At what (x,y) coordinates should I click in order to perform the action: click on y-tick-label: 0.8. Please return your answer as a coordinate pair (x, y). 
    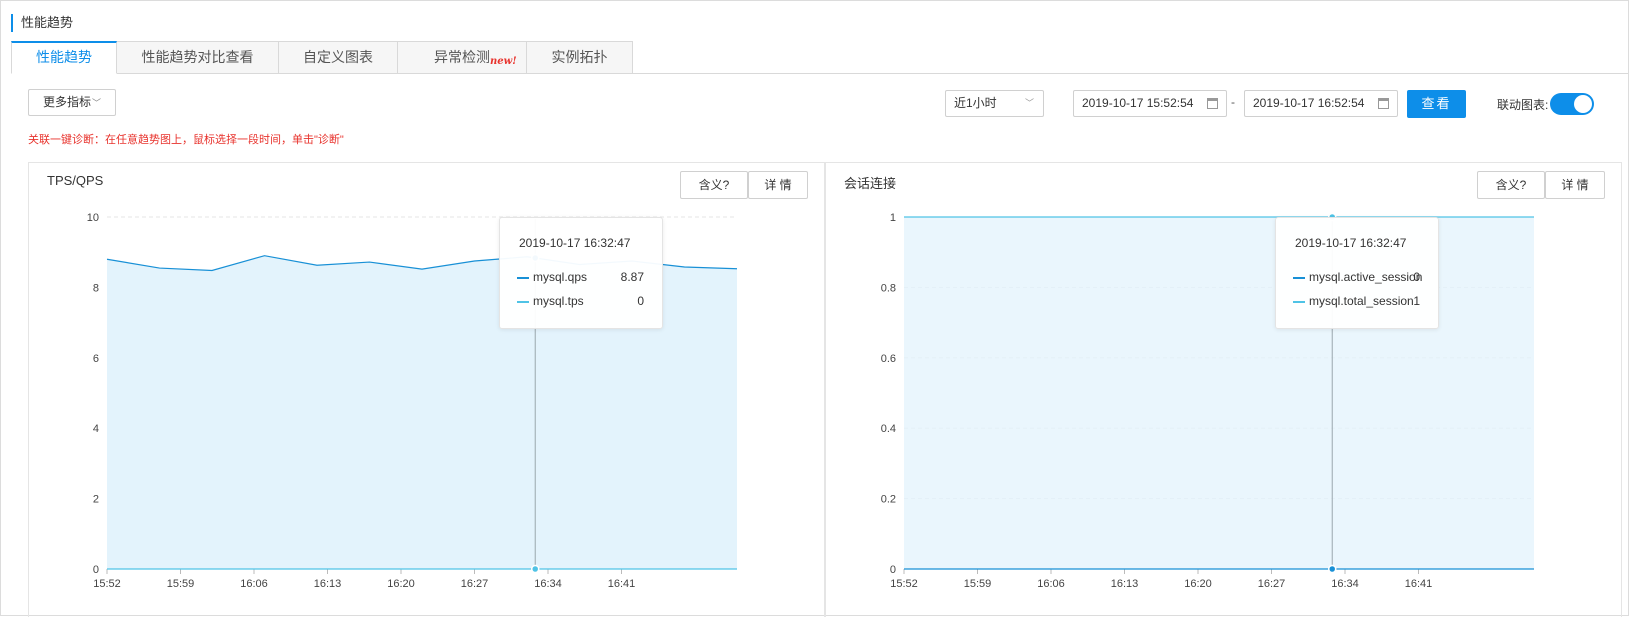
    Looking at the image, I should click on (888, 288).